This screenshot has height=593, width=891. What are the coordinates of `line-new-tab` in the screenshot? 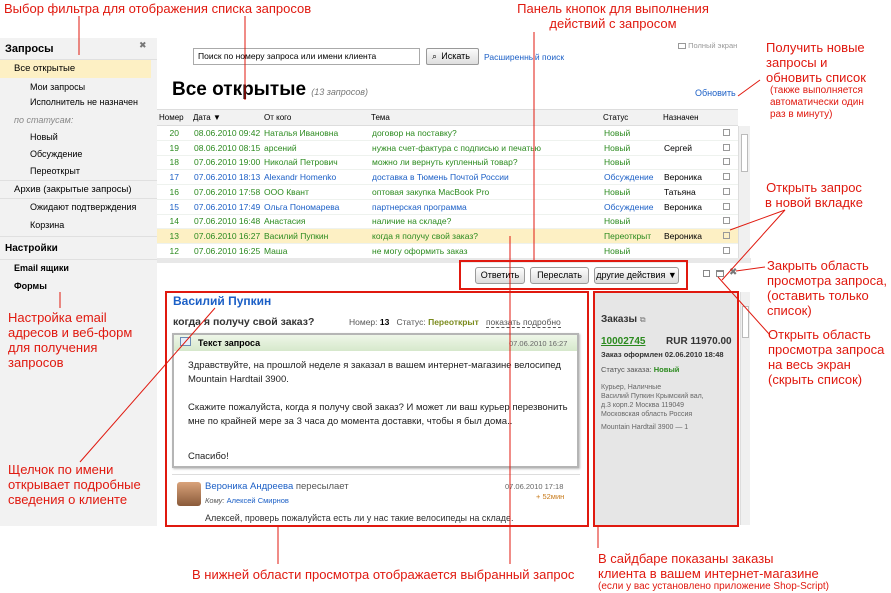 It's located at (757, 220).